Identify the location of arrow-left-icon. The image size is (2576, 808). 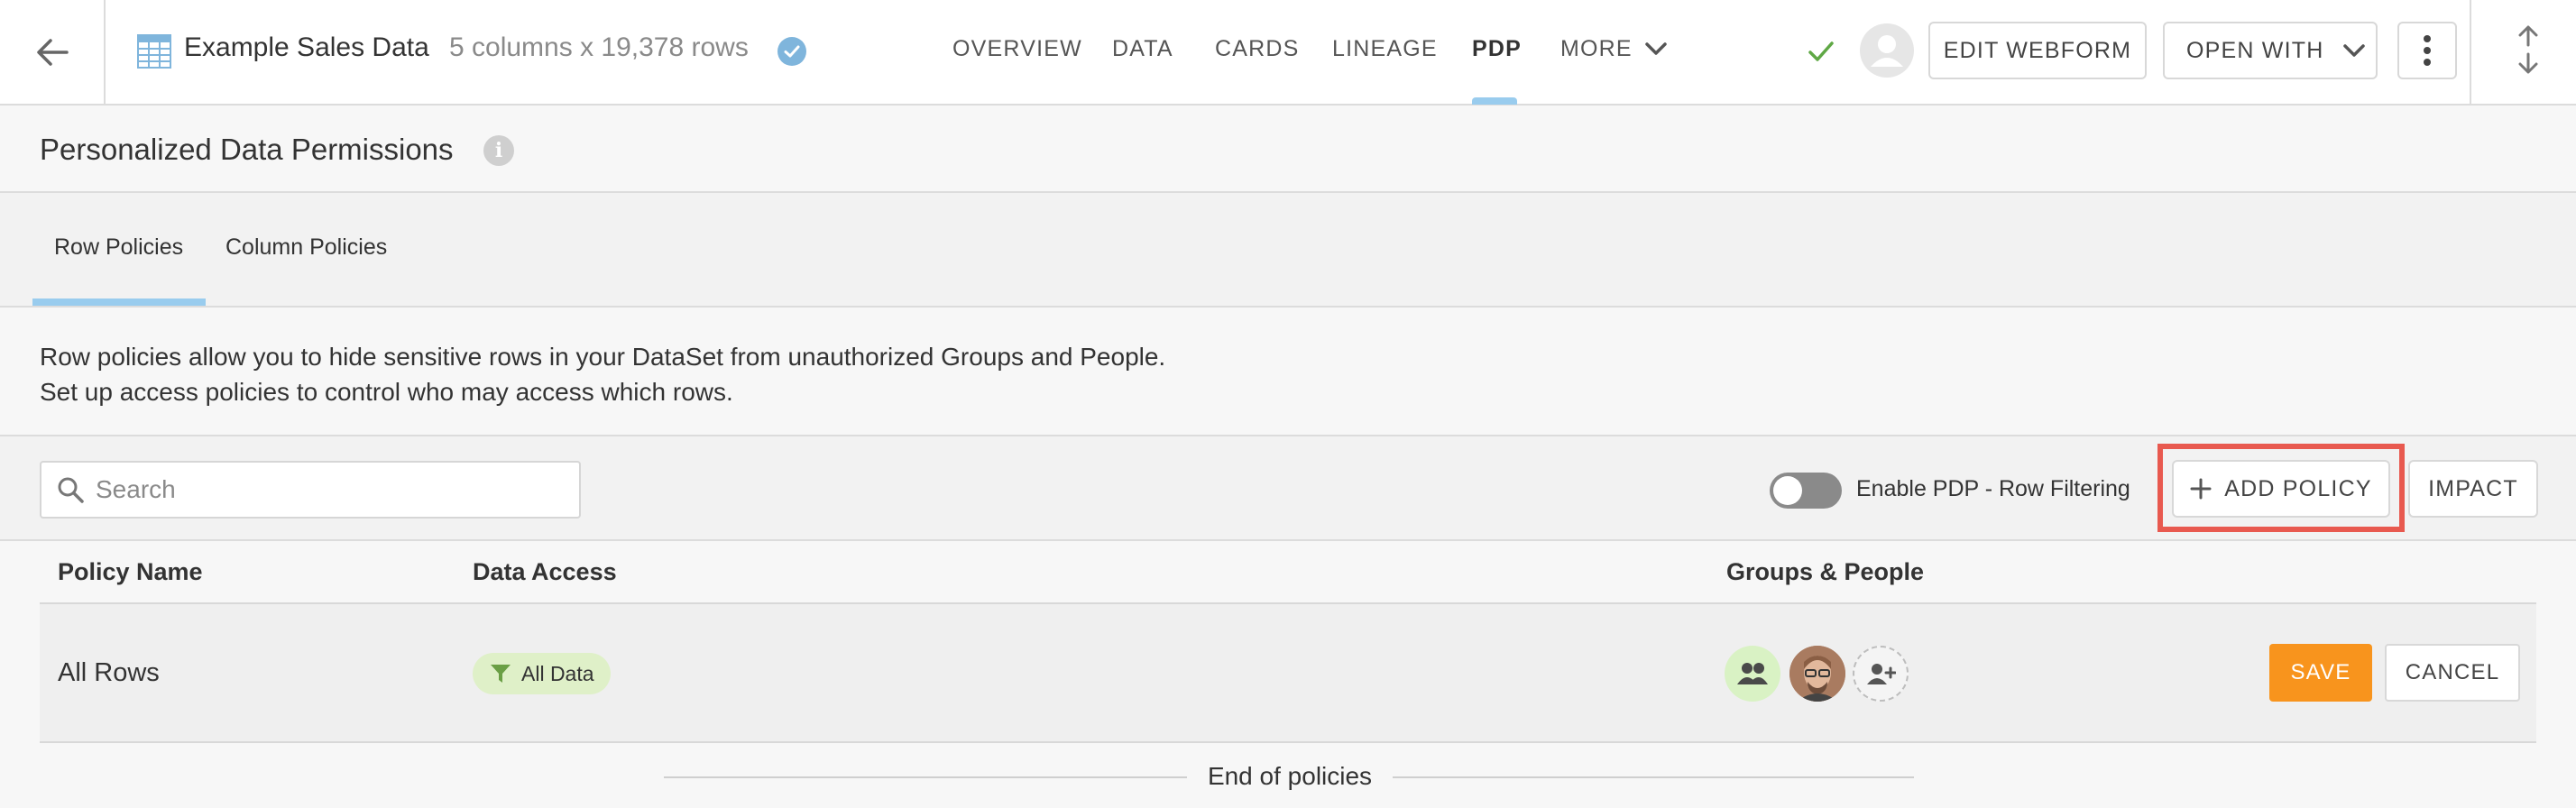
(52, 52).